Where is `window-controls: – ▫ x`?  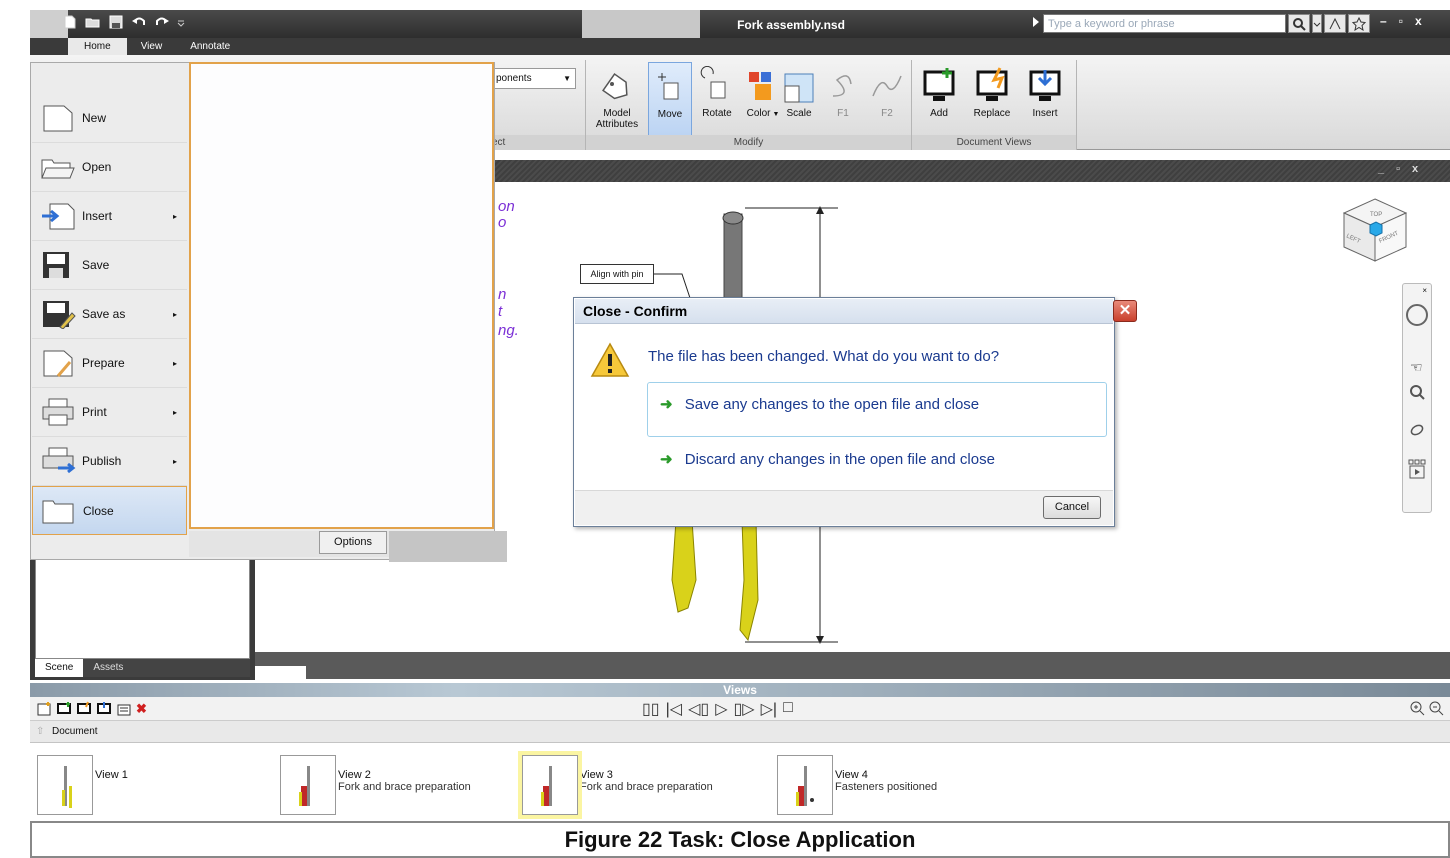
window-controls: – ▫ x is located at coordinates (1401, 21).